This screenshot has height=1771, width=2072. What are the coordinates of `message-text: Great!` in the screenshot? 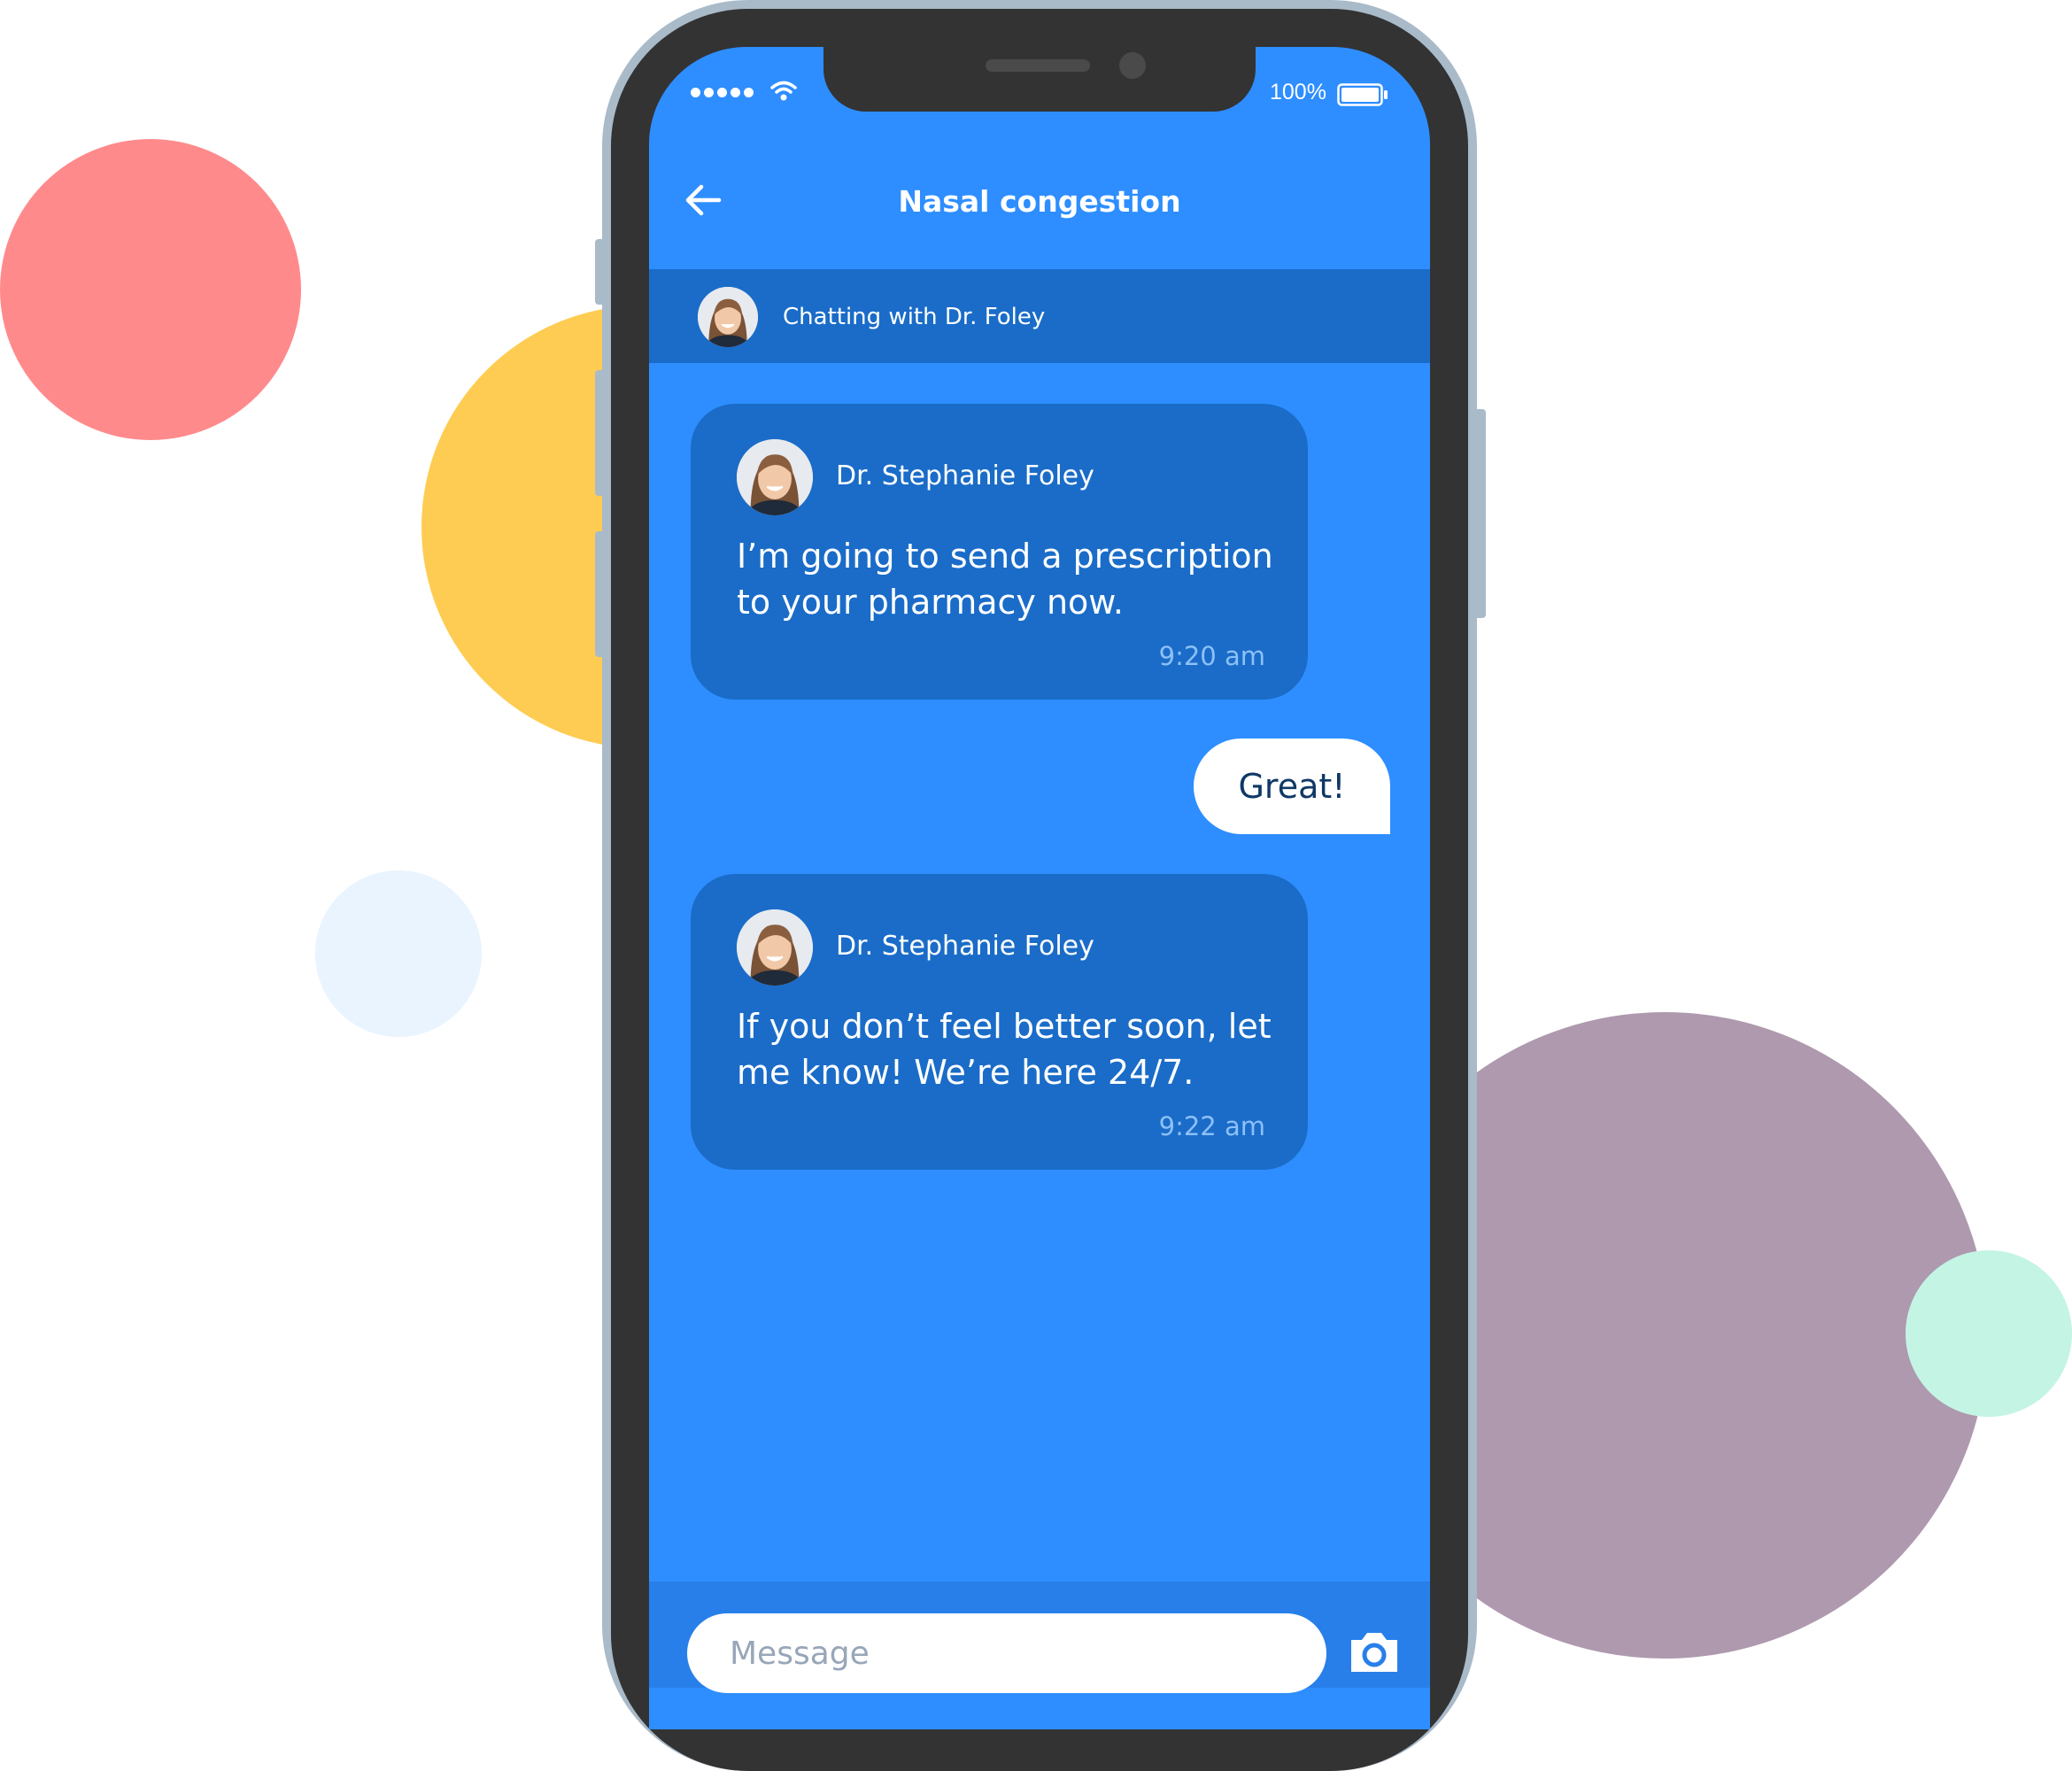 It's located at (1292, 786).